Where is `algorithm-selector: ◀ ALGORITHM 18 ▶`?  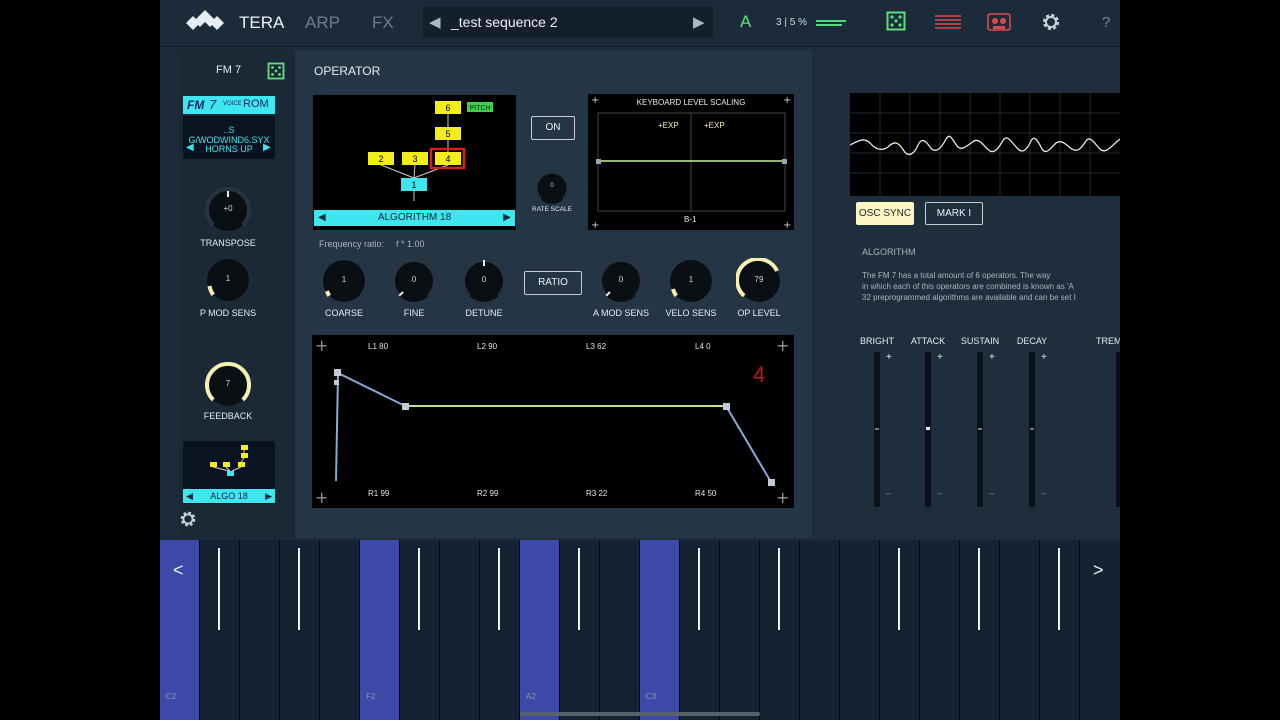 algorithm-selector: ◀ ALGORITHM 18 ▶ is located at coordinates (414, 218).